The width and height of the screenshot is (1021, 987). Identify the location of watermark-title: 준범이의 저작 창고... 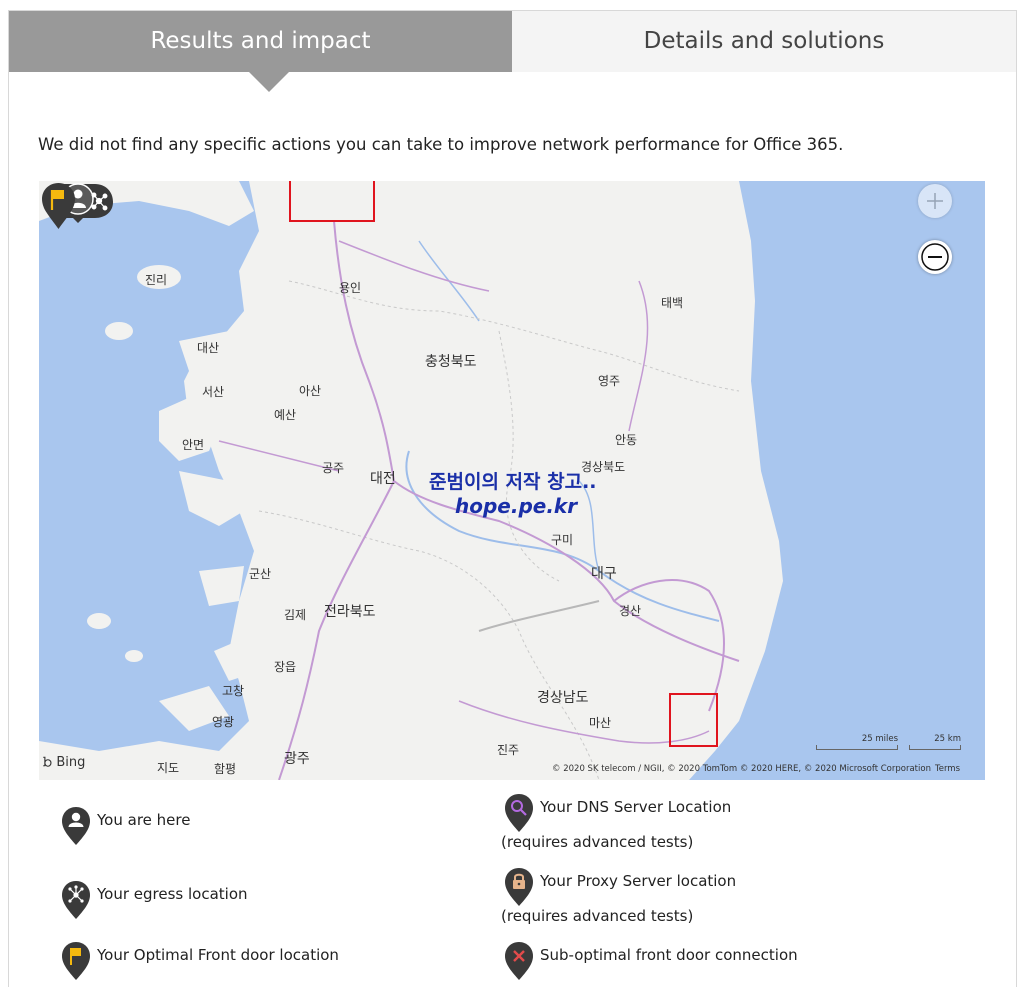
(513, 482).